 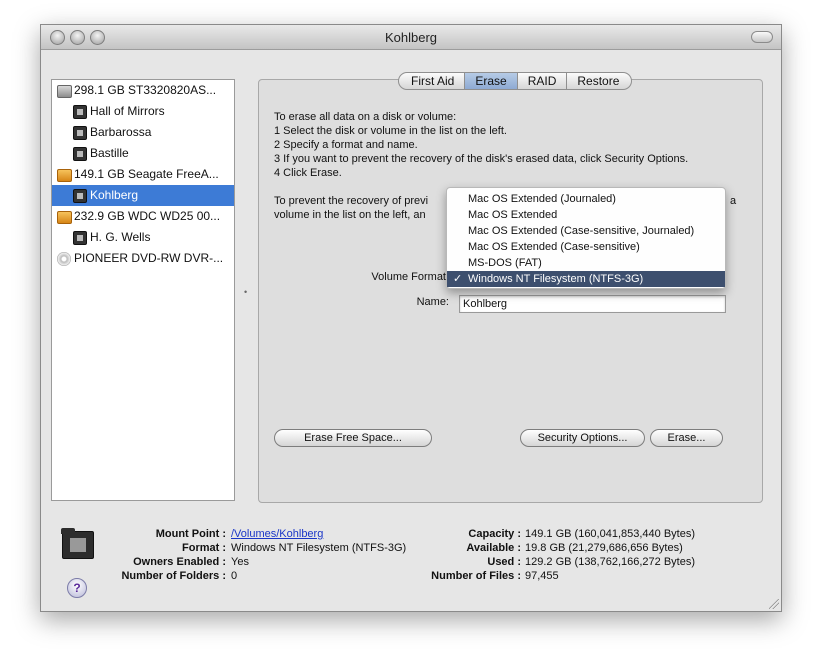 What do you see at coordinates (127, 111) in the screenshot?
I see `sidebar-item-label: Hall of Mirrors` at bounding box center [127, 111].